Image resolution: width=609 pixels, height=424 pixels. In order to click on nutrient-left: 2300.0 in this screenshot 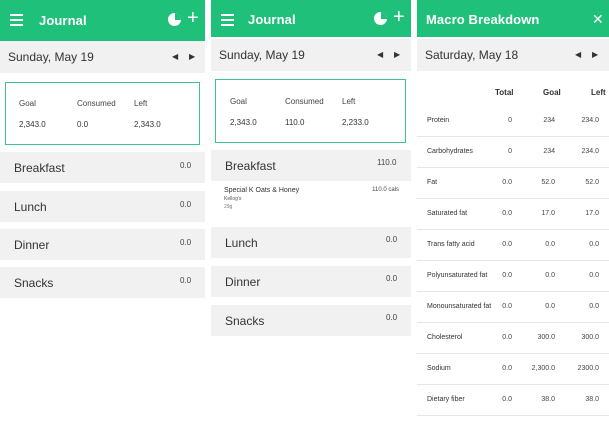, I will do `click(588, 368)`.